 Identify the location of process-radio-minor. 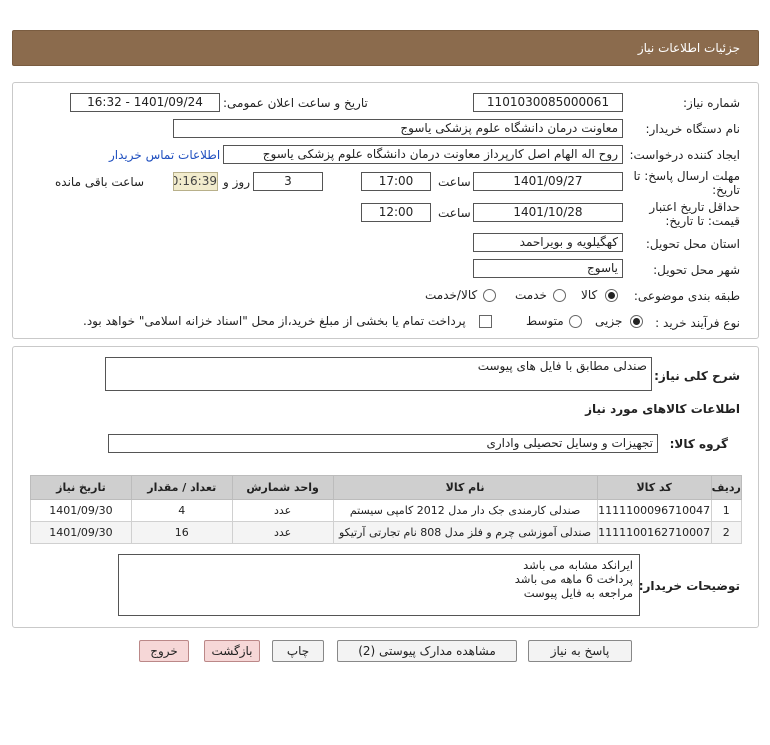
(636, 321).